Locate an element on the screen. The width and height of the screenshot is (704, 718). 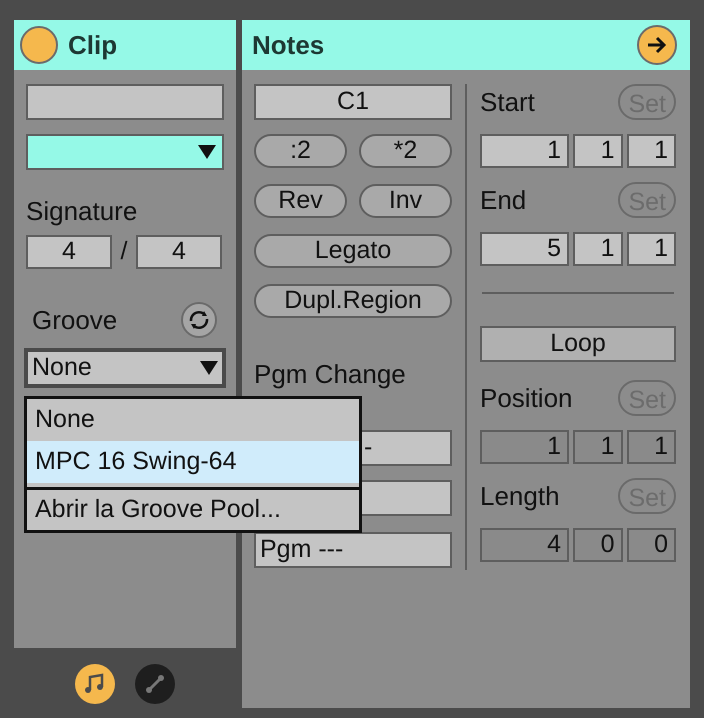
loop-button: Loop is located at coordinates (578, 344).